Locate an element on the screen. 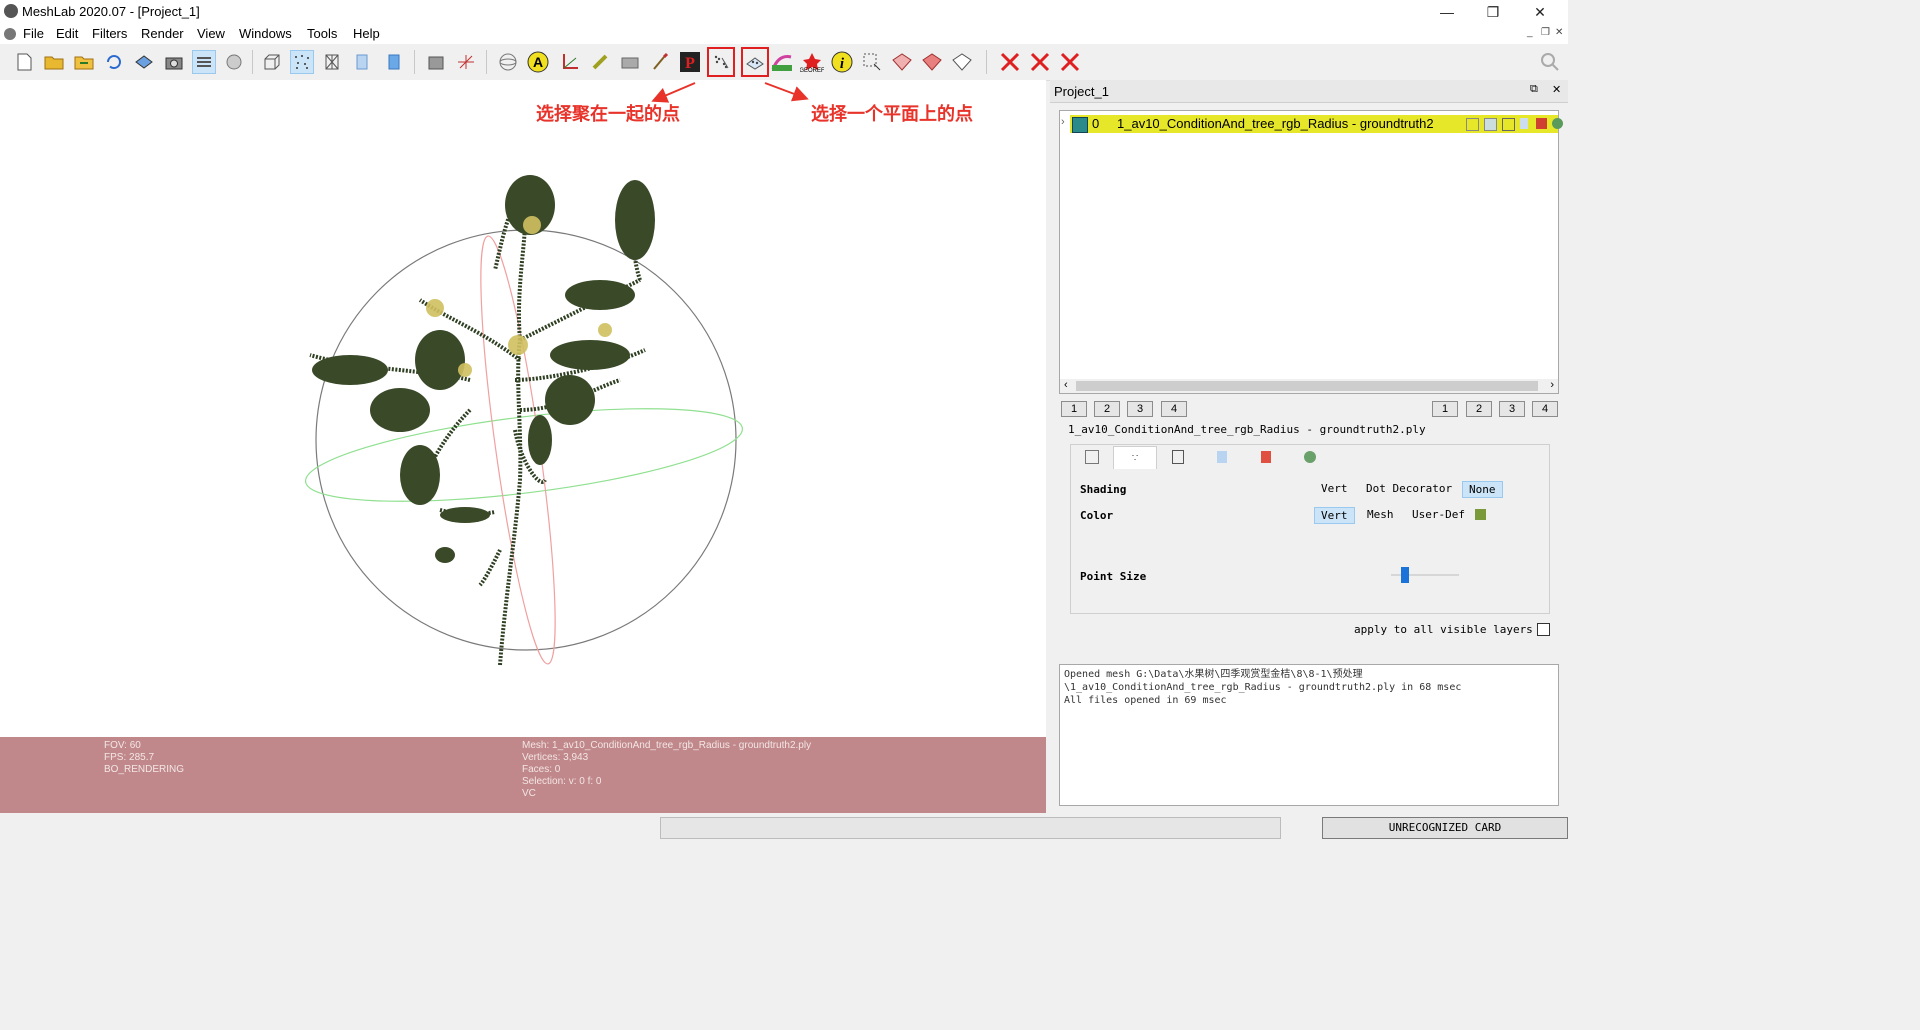 The width and height of the screenshot is (1920, 1030). export-mesh-icon is located at coordinates (144, 62).